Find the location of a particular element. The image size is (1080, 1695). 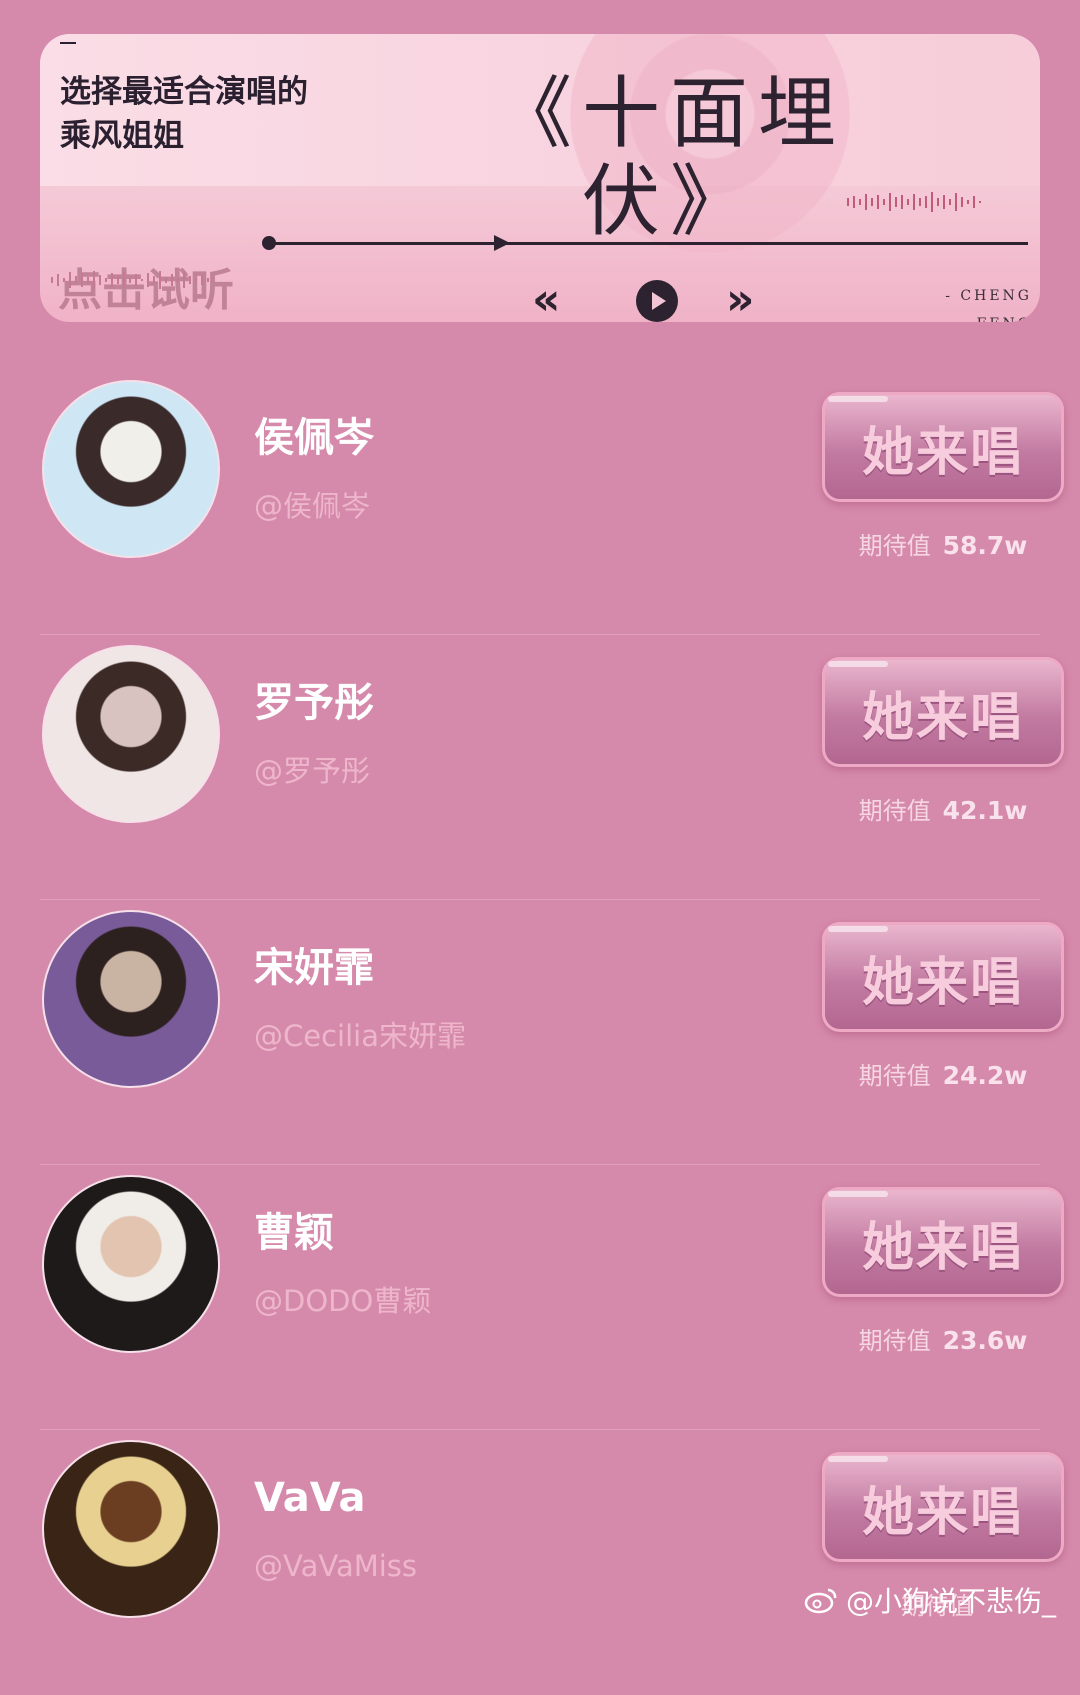

expect-number: 42.1w is located at coordinates (985, 810).